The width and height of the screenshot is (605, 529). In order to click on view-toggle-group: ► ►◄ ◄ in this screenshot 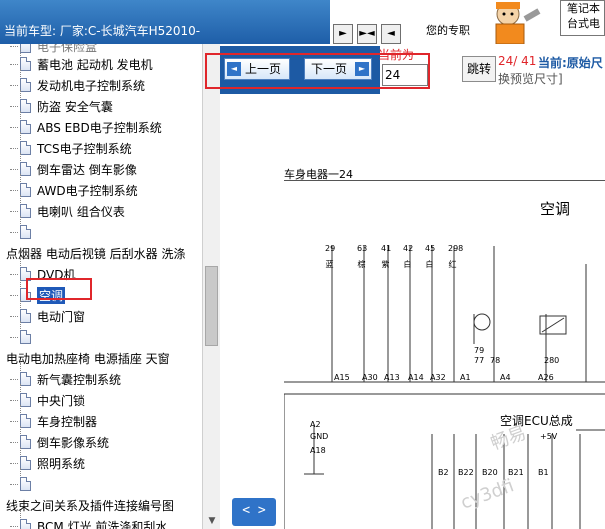, I will do `click(367, 34)`.